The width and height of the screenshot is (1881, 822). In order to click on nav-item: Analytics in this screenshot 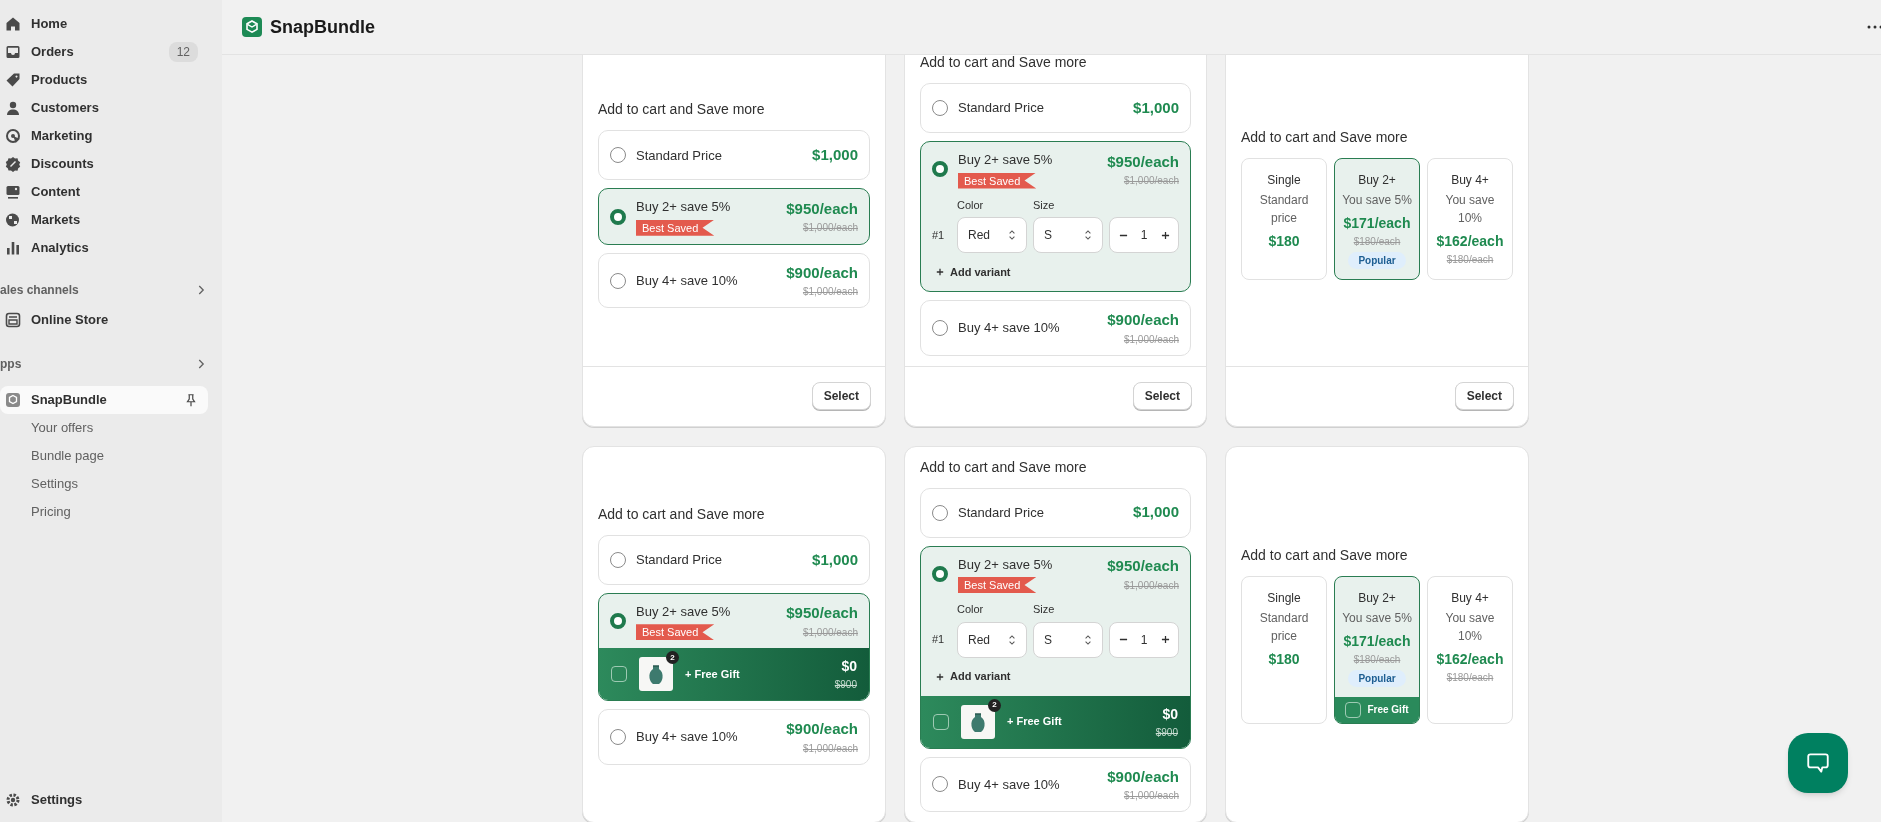, I will do `click(104, 248)`.